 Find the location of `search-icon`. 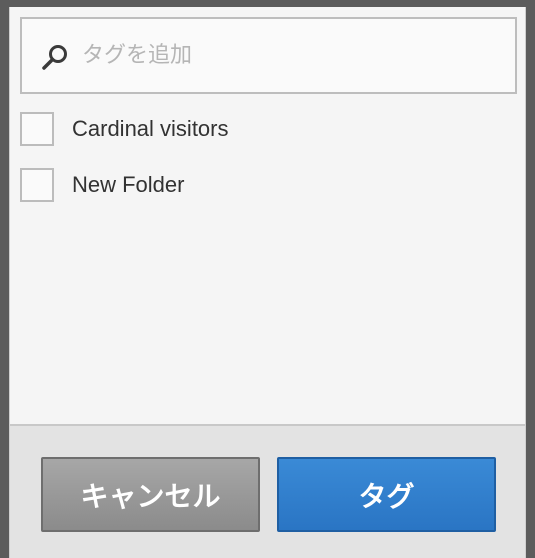

search-icon is located at coordinates (55, 58).